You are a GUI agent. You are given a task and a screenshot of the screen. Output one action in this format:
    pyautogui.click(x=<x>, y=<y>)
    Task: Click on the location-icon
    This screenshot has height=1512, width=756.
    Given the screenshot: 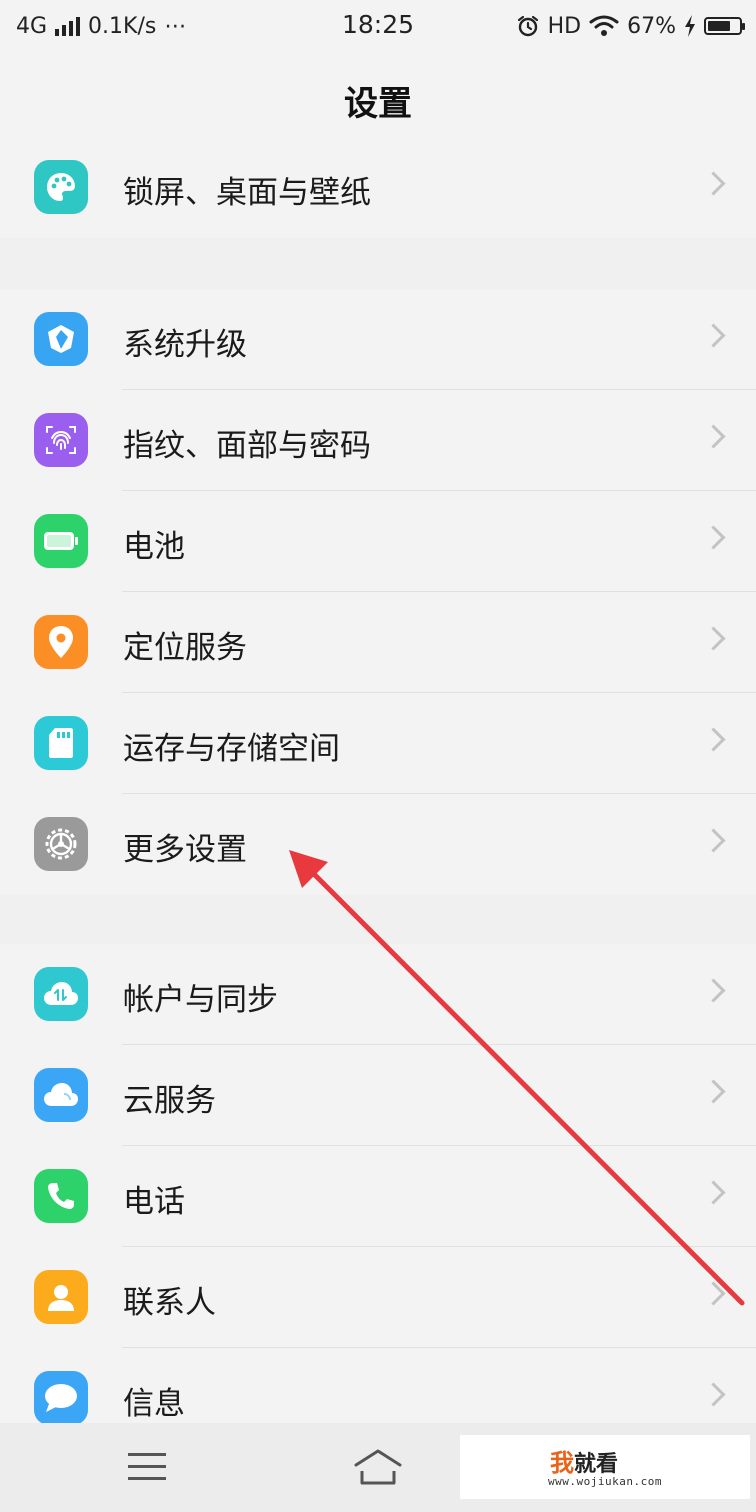 What is the action you would take?
    pyautogui.click(x=61, y=642)
    